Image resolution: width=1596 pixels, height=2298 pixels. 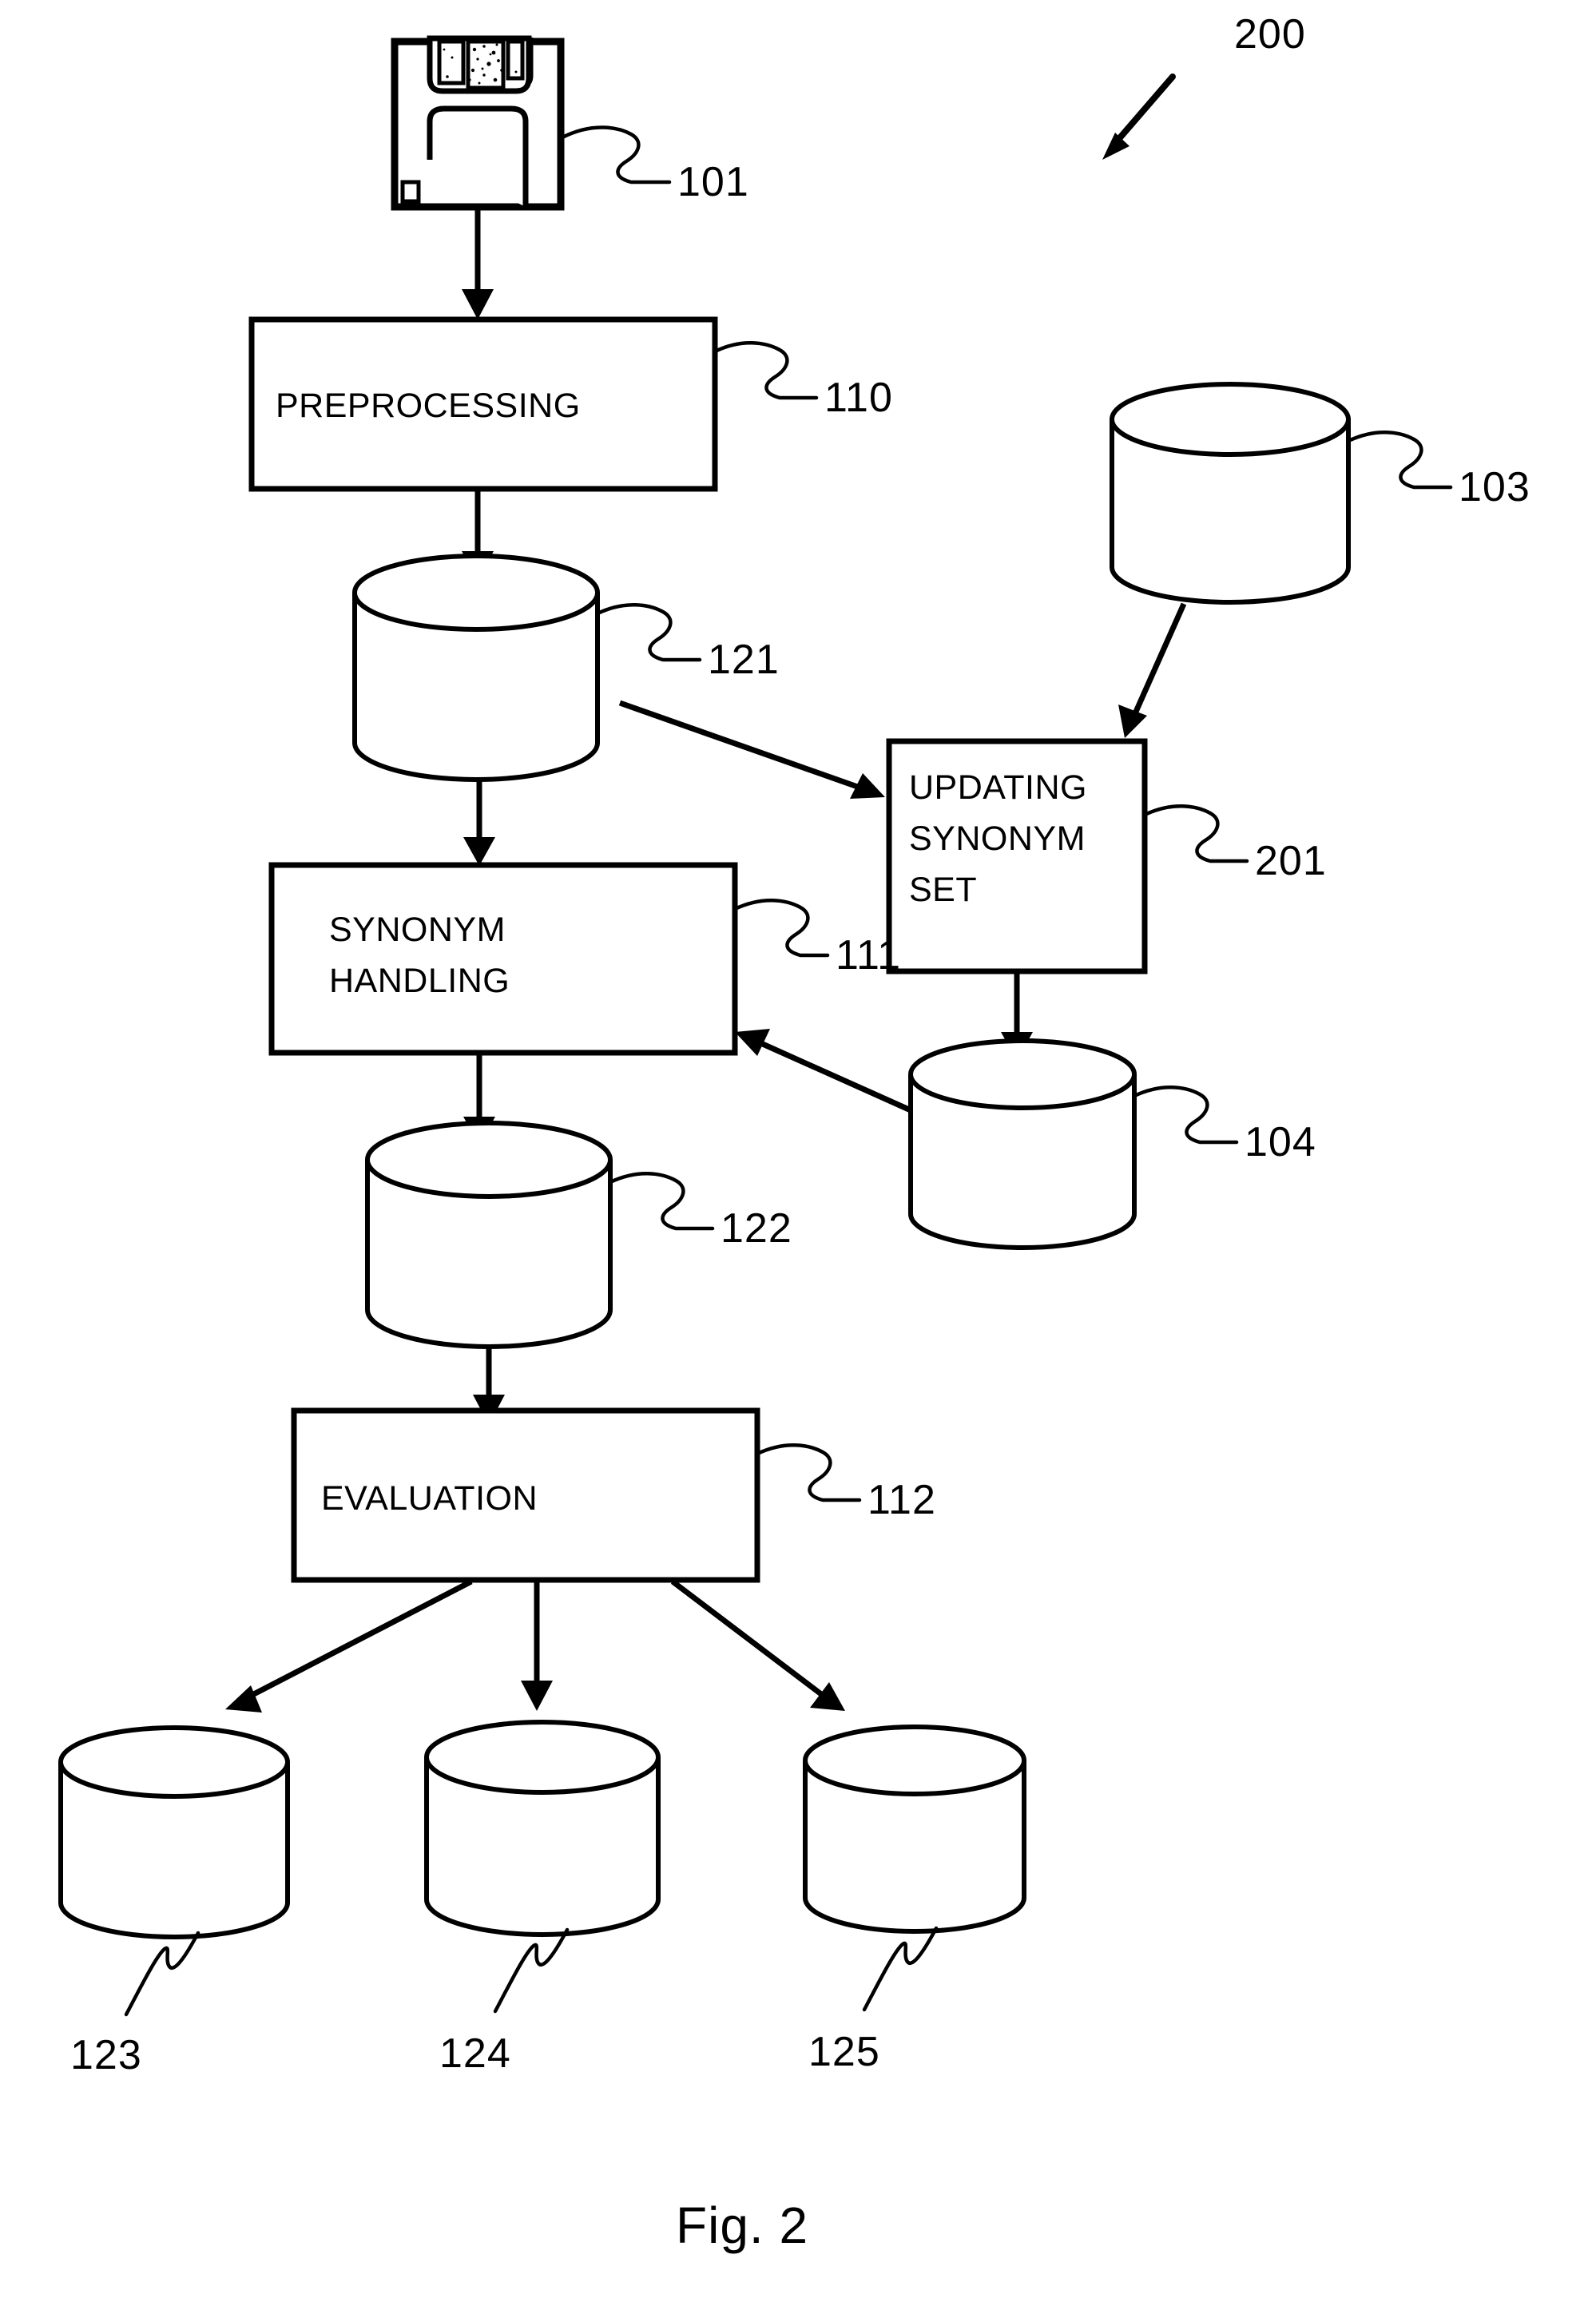 I want to click on evaluation-box: EVALUATION, so click(x=525, y=1495).